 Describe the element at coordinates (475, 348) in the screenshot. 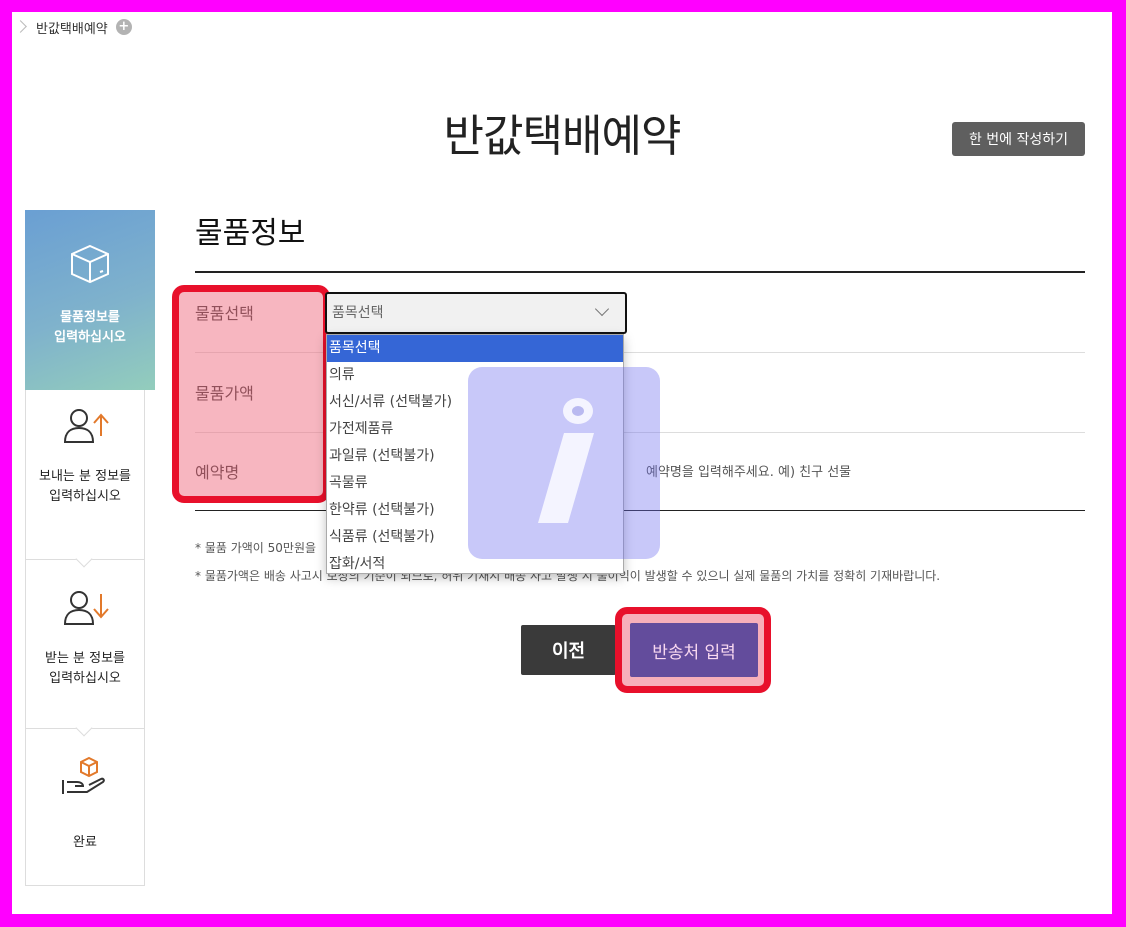

I see `dropdown-option: 품목선택` at that location.